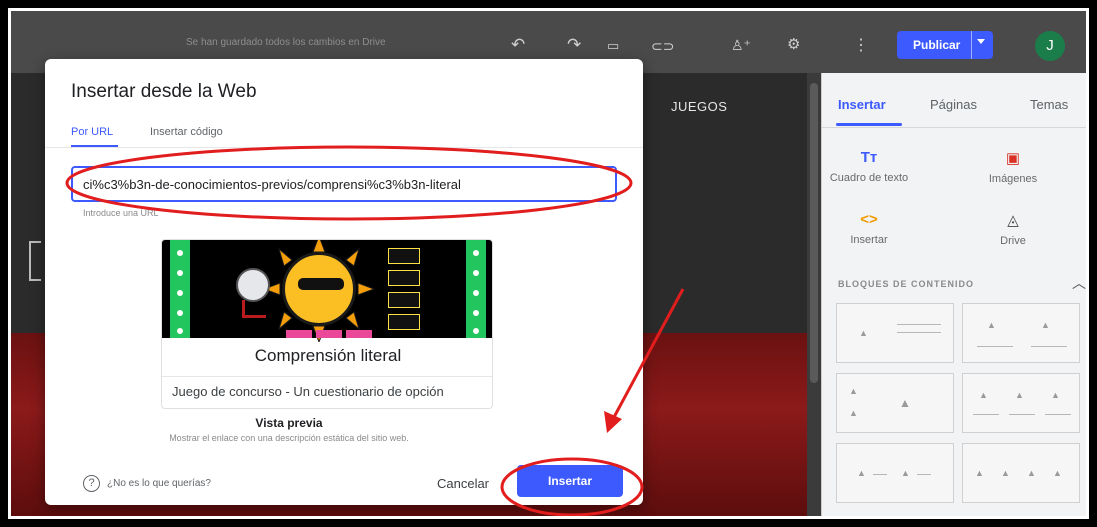  What do you see at coordinates (895, 333) in the screenshot?
I see `content-block-layout: ▲` at bounding box center [895, 333].